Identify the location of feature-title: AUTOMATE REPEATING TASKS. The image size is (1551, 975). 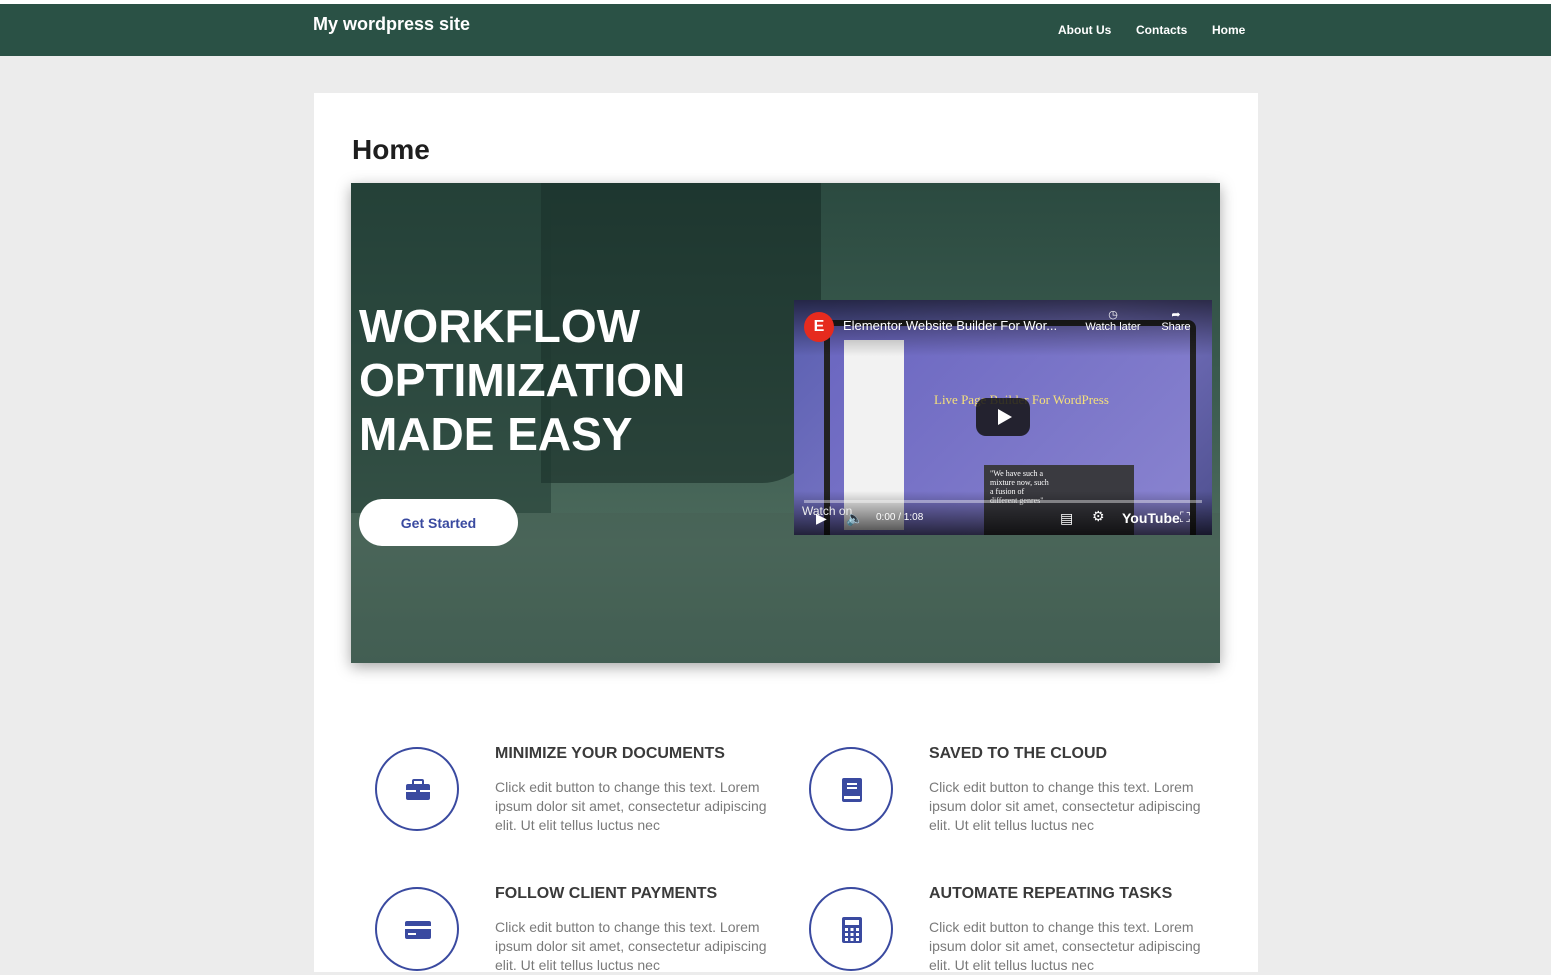
(1051, 893).